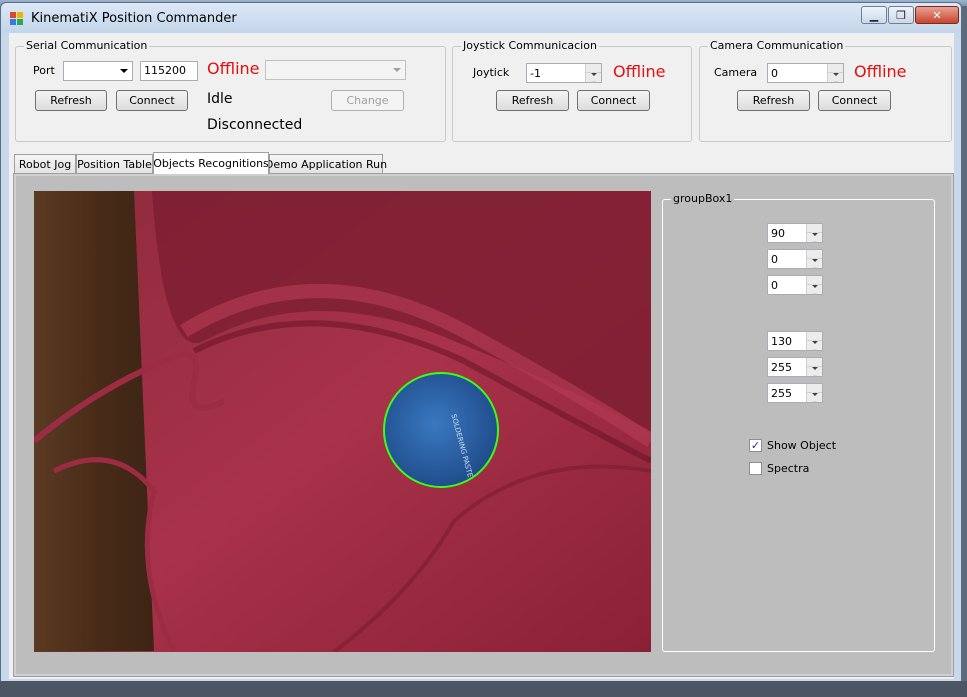 The width and height of the screenshot is (967, 697). Describe the element at coordinates (788, 468) in the screenshot. I see `spectra-label: Spectra` at that location.